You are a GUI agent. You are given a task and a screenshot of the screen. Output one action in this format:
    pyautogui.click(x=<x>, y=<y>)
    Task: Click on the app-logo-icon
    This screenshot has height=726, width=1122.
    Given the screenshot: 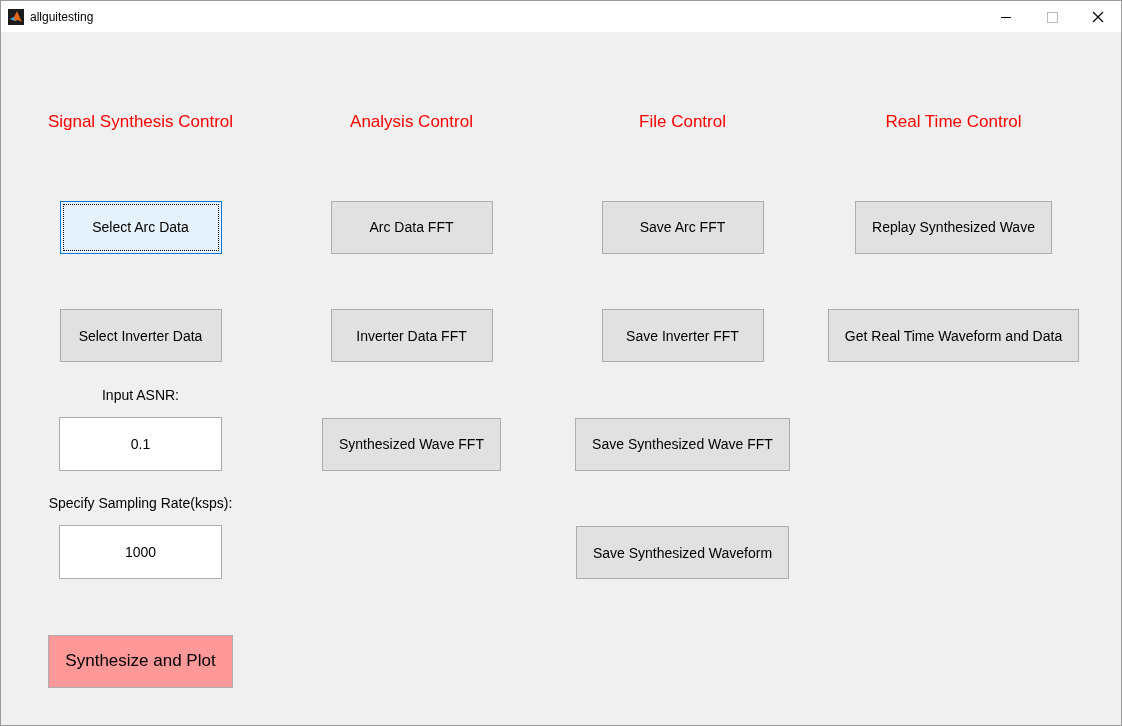 What is the action you would take?
    pyautogui.click(x=16, y=16)
    